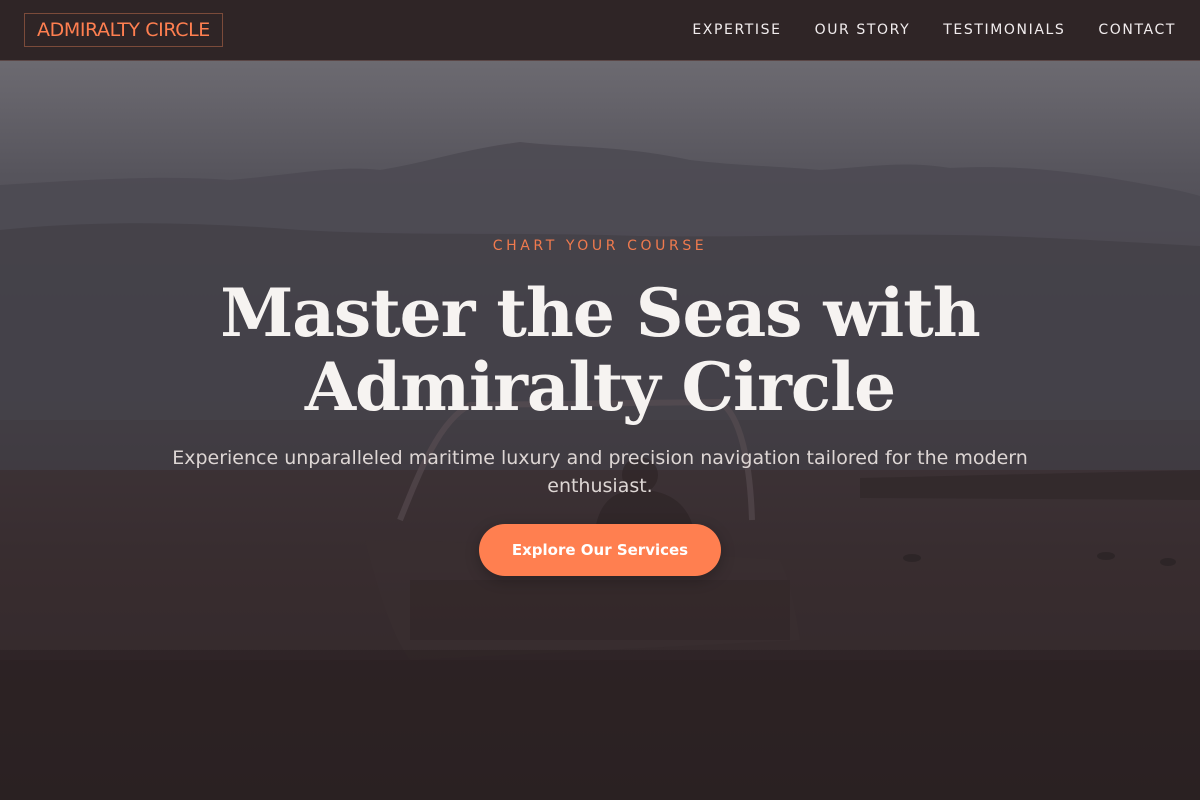 This screenshot has width=1200, height=800. What do you see at coordinates (934, 30) in the screenshot?
I see `nav-links: EXPERTISE OUR STORY TESTIMONIALS CONTACT` at bounding box center [934, 30].